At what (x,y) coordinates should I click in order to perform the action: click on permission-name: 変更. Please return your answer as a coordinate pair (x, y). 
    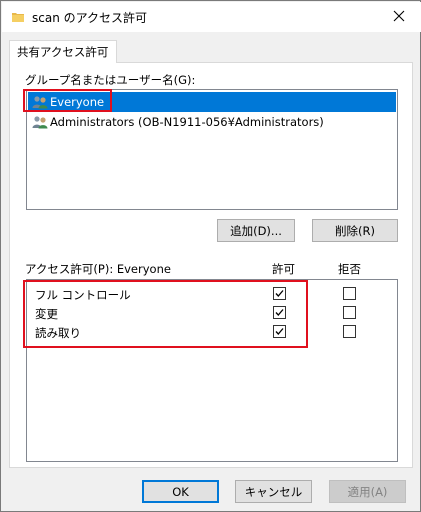
    Looking at the image, I should click on (46, 314).